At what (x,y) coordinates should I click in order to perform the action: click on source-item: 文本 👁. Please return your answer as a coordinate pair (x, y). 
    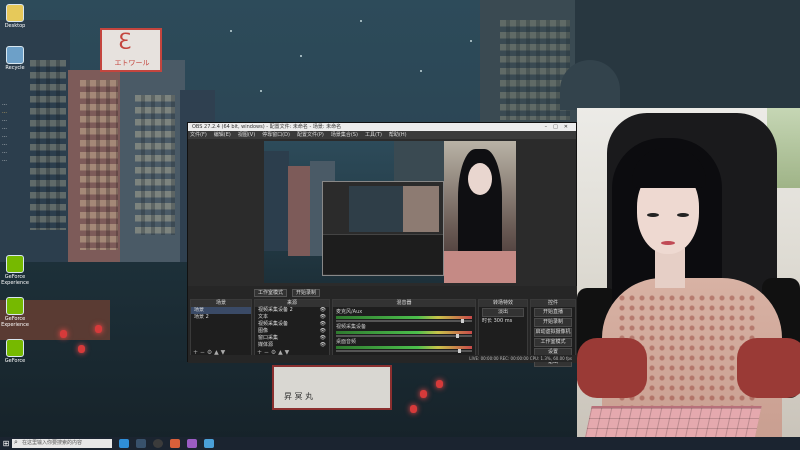
    Looking at the image, I should click on (292, 317).